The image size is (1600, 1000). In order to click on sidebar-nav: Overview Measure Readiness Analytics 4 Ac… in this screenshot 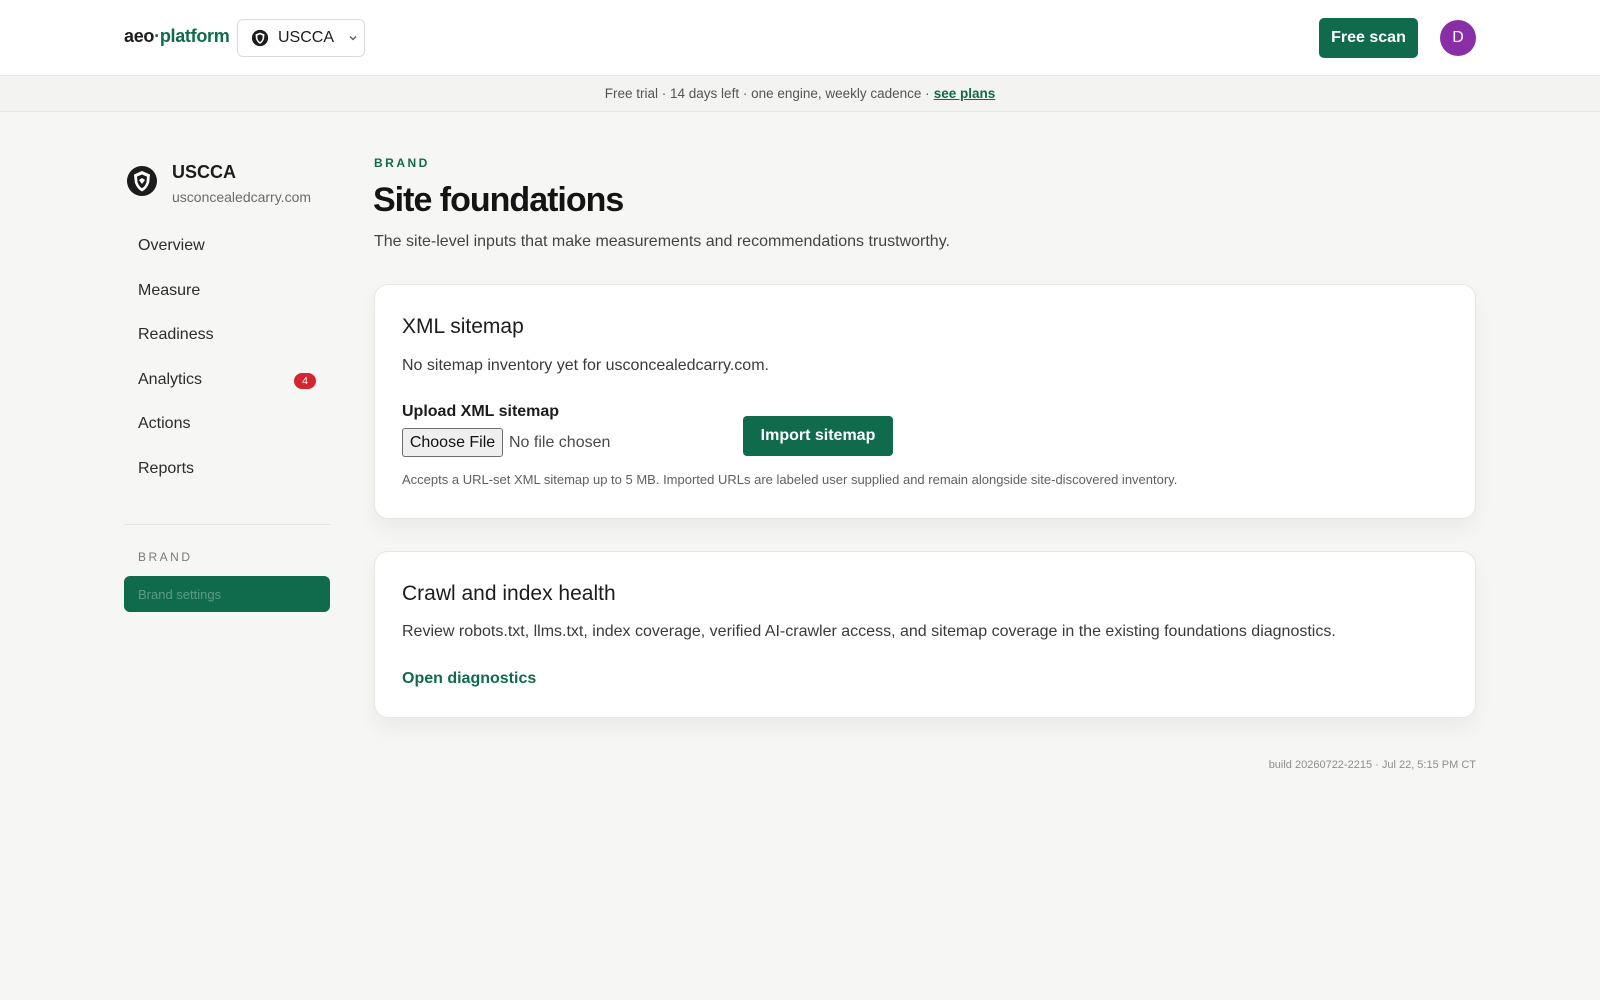, I will do `click(227, 357)`.